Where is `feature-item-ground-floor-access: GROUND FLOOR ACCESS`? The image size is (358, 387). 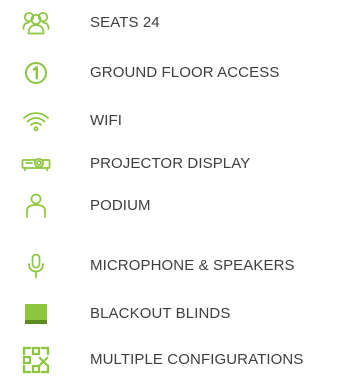 feature-item-ground-floor-access: GROUND FLOOR ACCESS is located at coordinates (179, 73).